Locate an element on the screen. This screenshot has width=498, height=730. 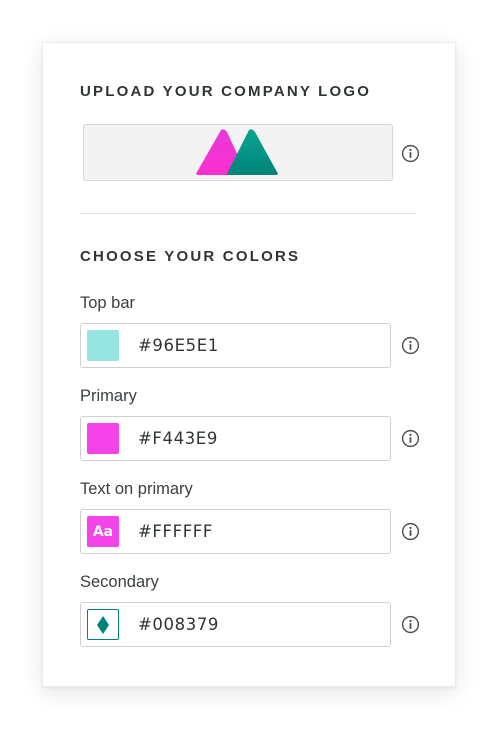
top-bar-label: Top bar is located at coordinates (108, 303).